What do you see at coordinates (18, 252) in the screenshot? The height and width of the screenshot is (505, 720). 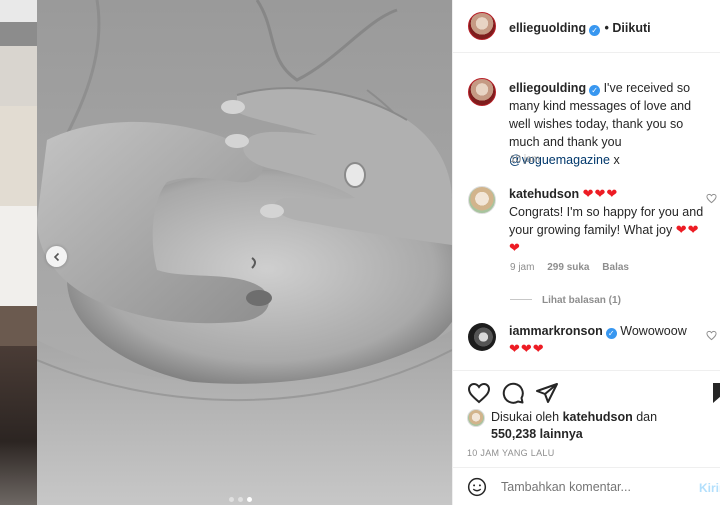 I see `background-page` at bounding box center [18, 252].